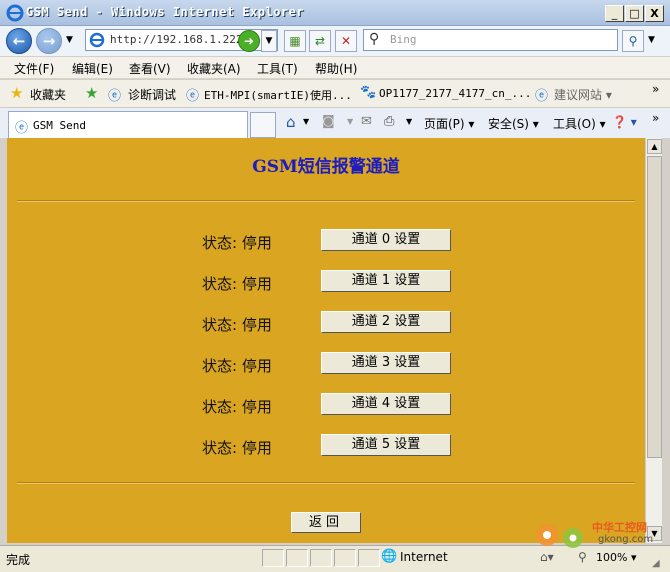  Describe the element at coordinates (69, 40) in the screenshot. I see `nav-dropdown-icon: ▼` at that location.